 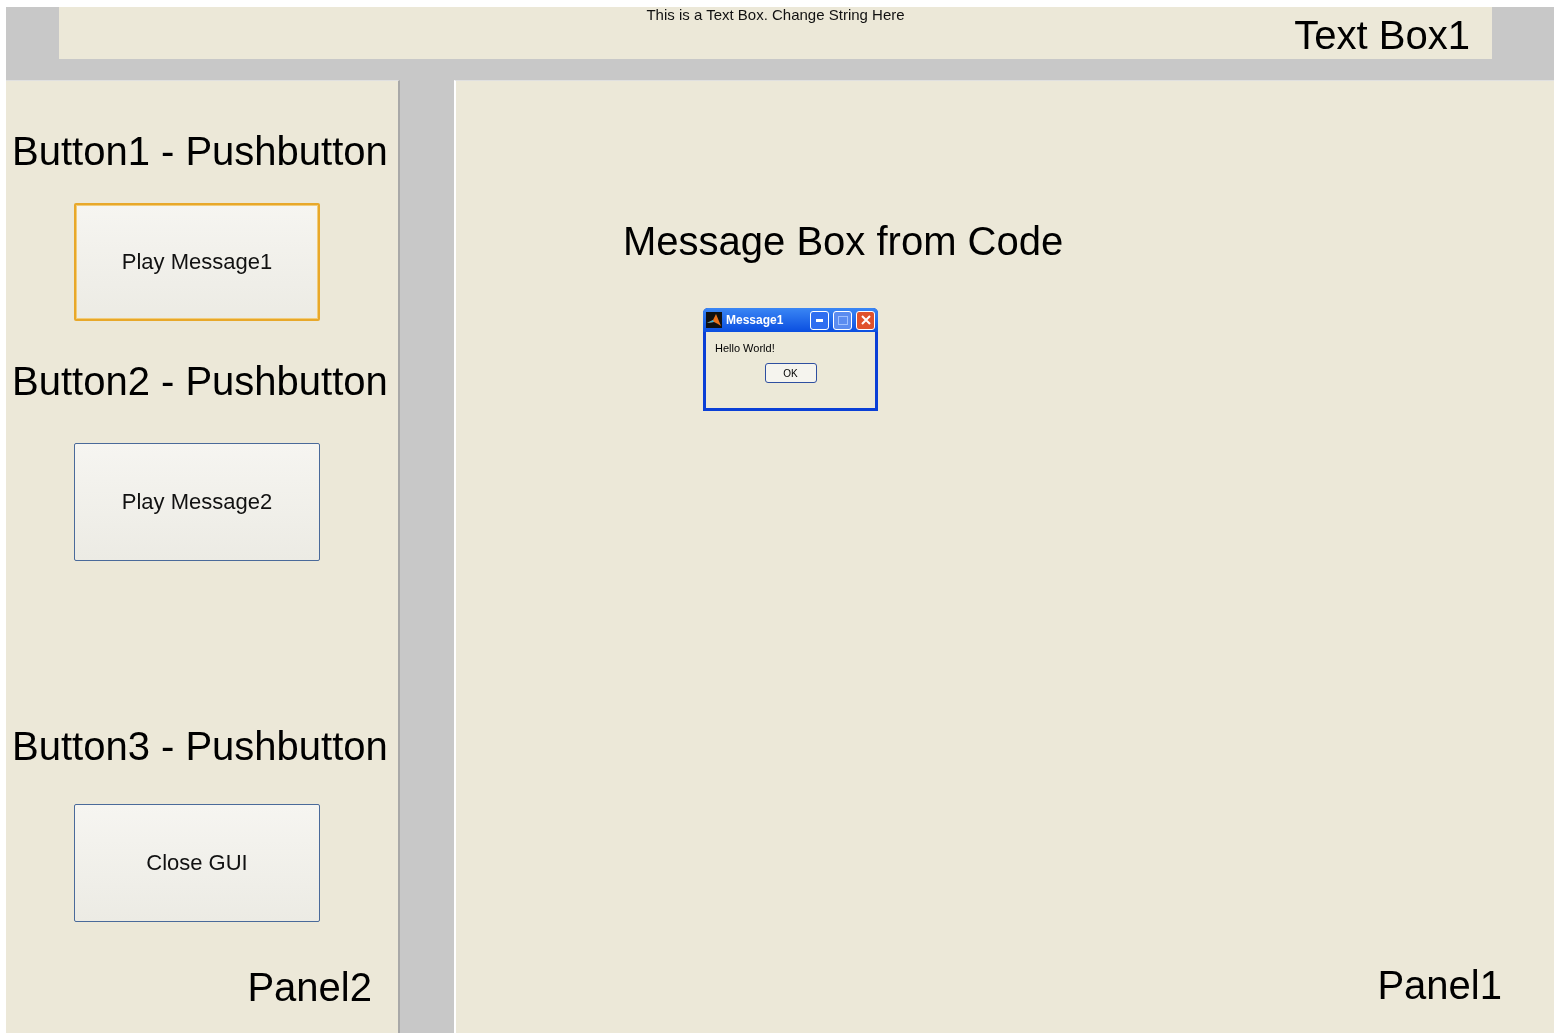 I want to click on close-icon, so click(x=865, y=320).